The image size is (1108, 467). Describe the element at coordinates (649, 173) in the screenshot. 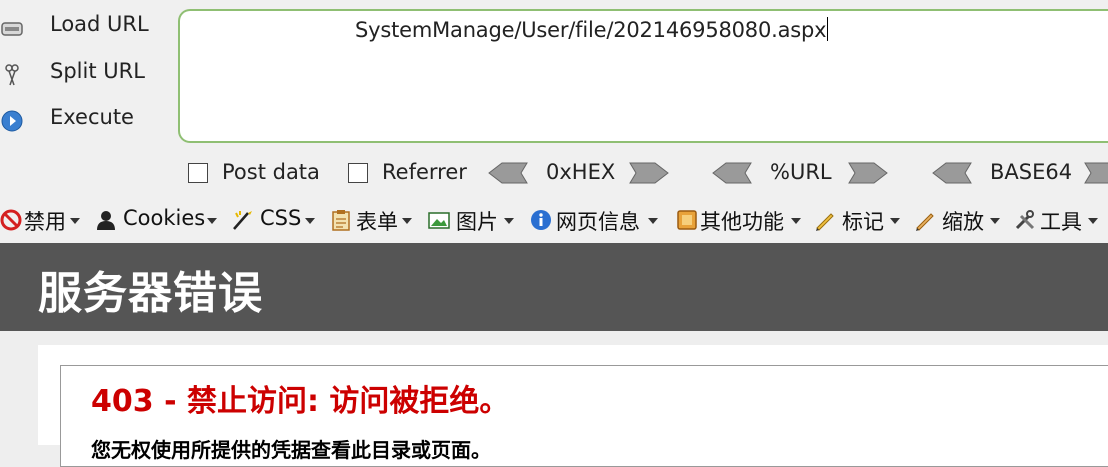

I see `hex-encode-arrow-icon` at that location.